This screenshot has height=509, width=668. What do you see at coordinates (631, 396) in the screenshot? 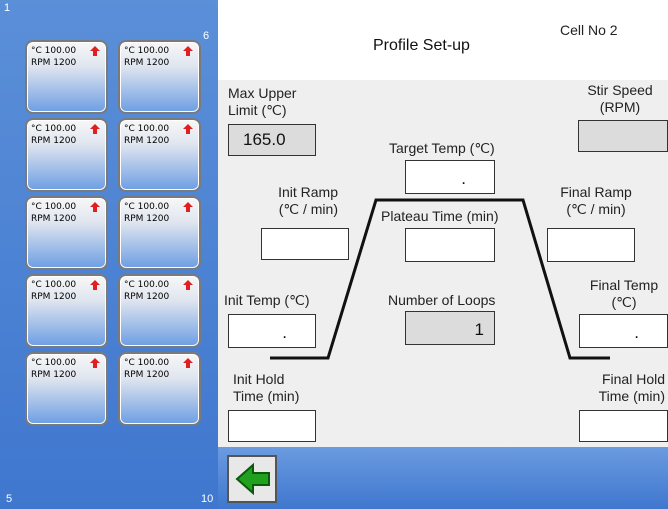
I see `final-hold-label-line2: Time (min)` at bounding box center [631, 396].